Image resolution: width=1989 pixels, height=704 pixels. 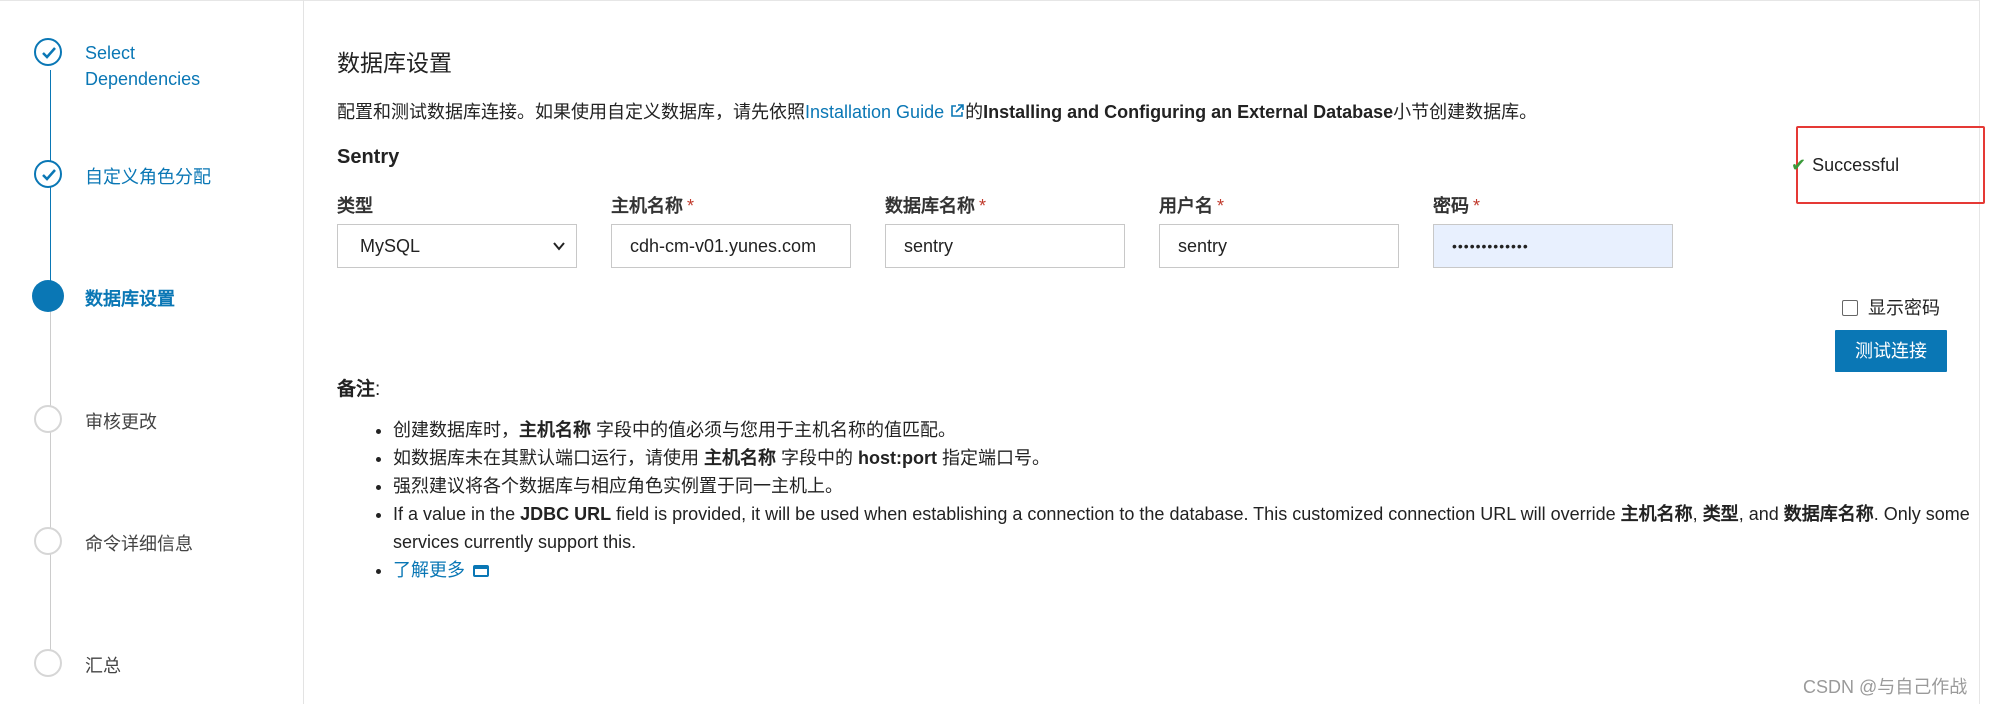 What do you see at coordinates (139, 544) in the screenshot?
I see `step-label: 命令详细信息` at bounding box center [139, 544].